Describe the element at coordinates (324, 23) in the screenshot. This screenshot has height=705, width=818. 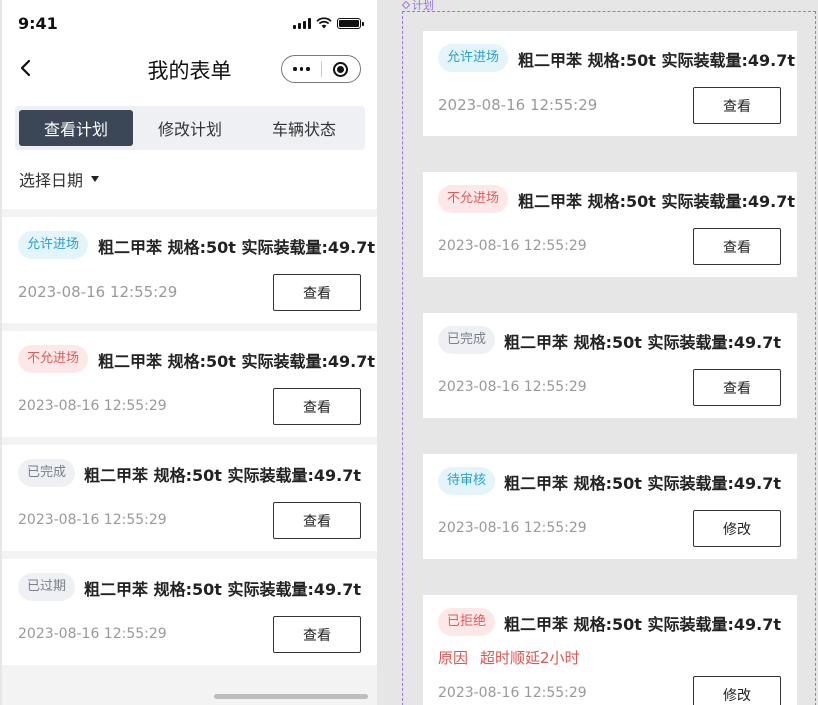
I see `wifi-icon` at that location.